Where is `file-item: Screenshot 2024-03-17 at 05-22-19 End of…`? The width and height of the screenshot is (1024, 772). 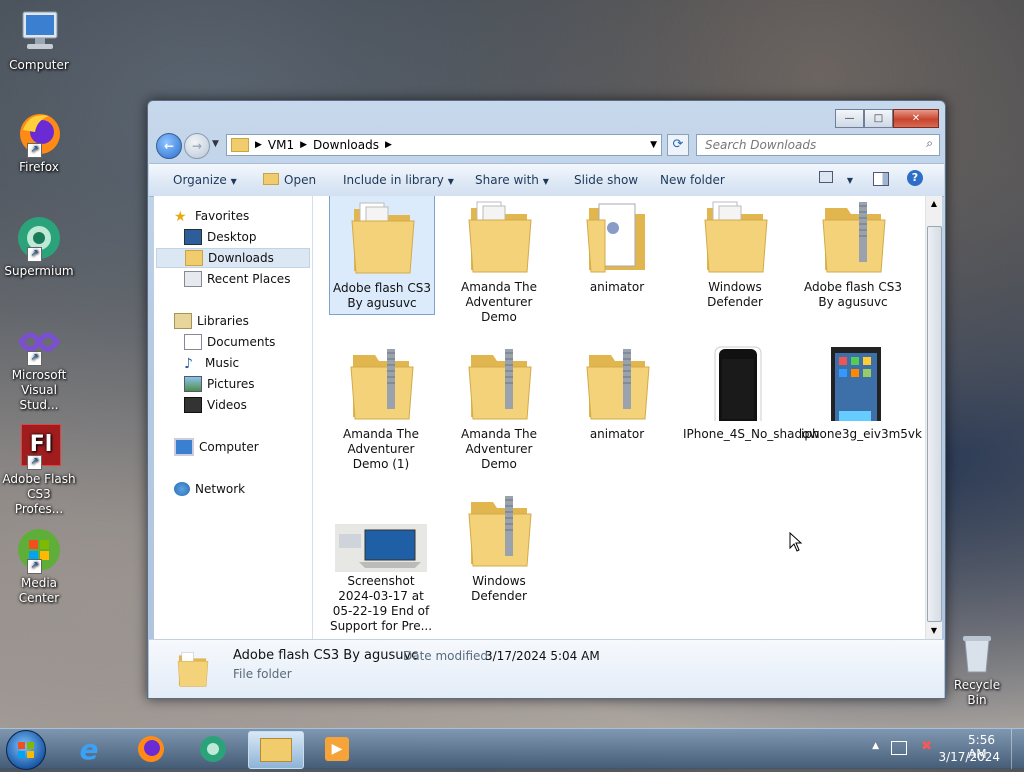 file-item: Screenshot 2024-03-17 at 05-22-19 End of… is located at coordinates (381, 559).